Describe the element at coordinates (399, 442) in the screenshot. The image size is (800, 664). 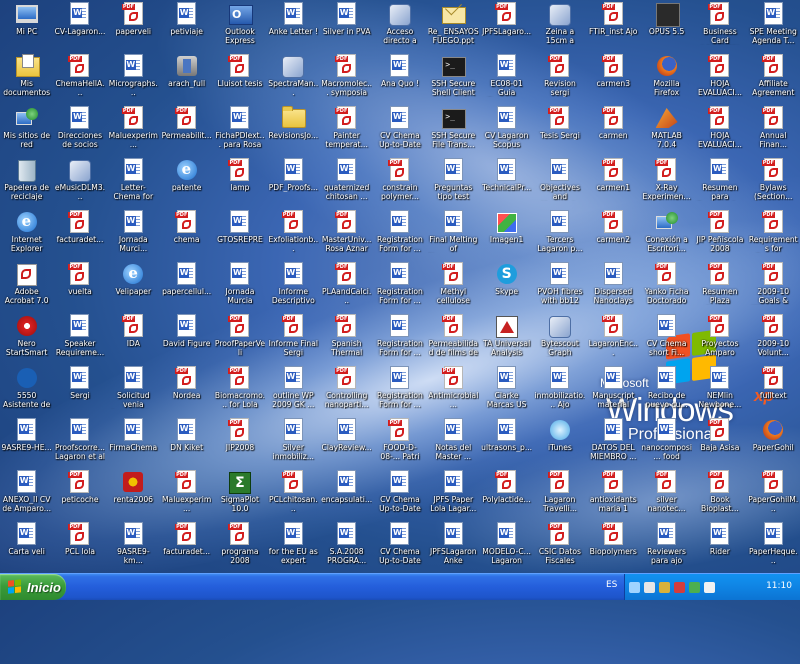
I see `desktop-icon: FOOD-D-08-... Patri Ajo` at that location.